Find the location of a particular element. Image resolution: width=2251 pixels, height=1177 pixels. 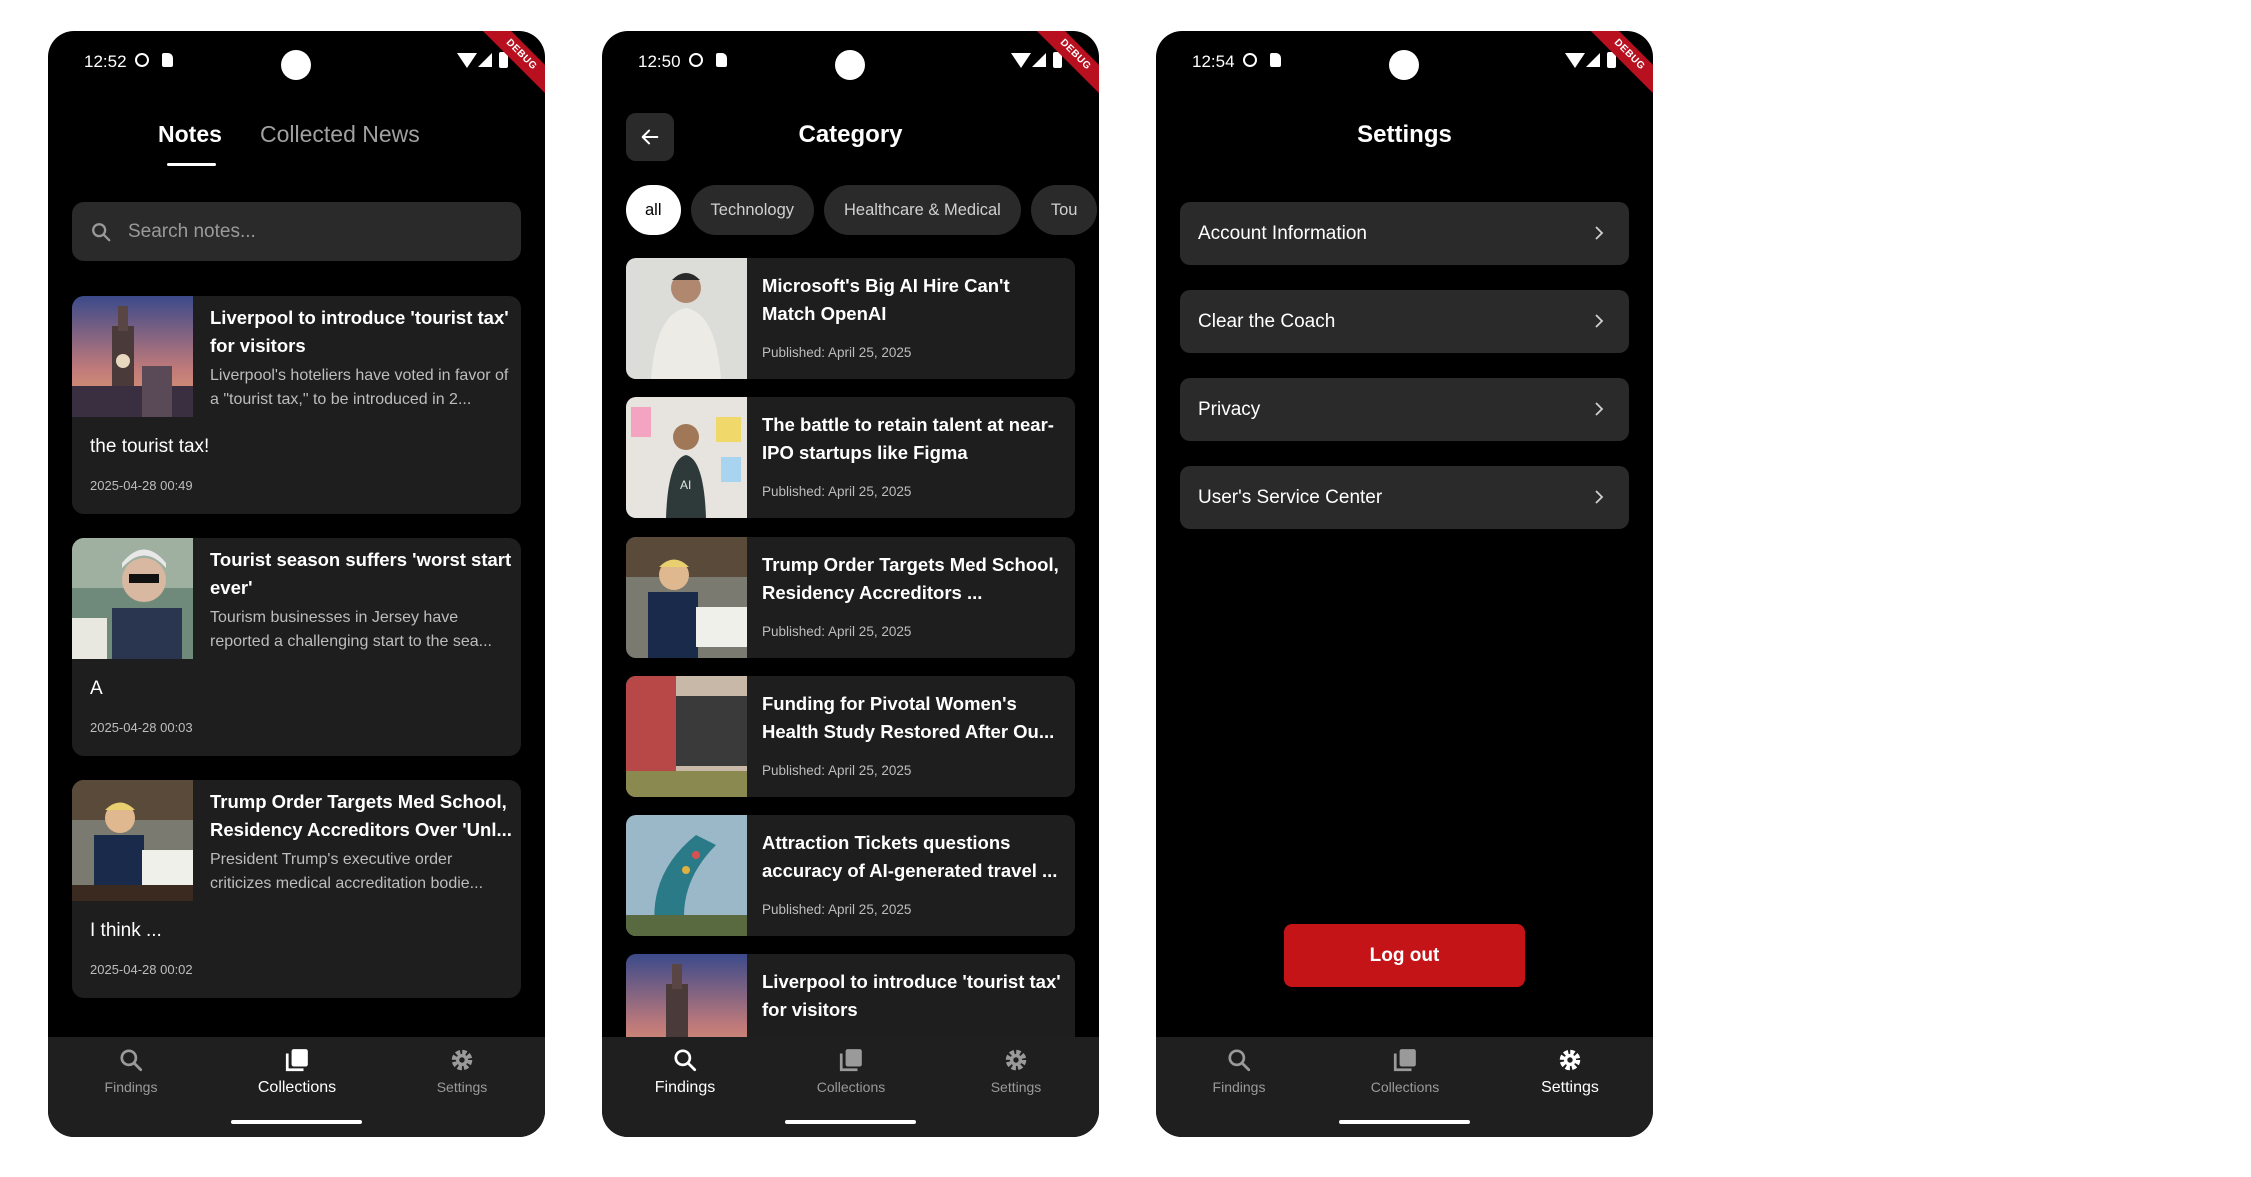

note-date: 2025-04-28 00:49 is located at coordinates (141, 485).